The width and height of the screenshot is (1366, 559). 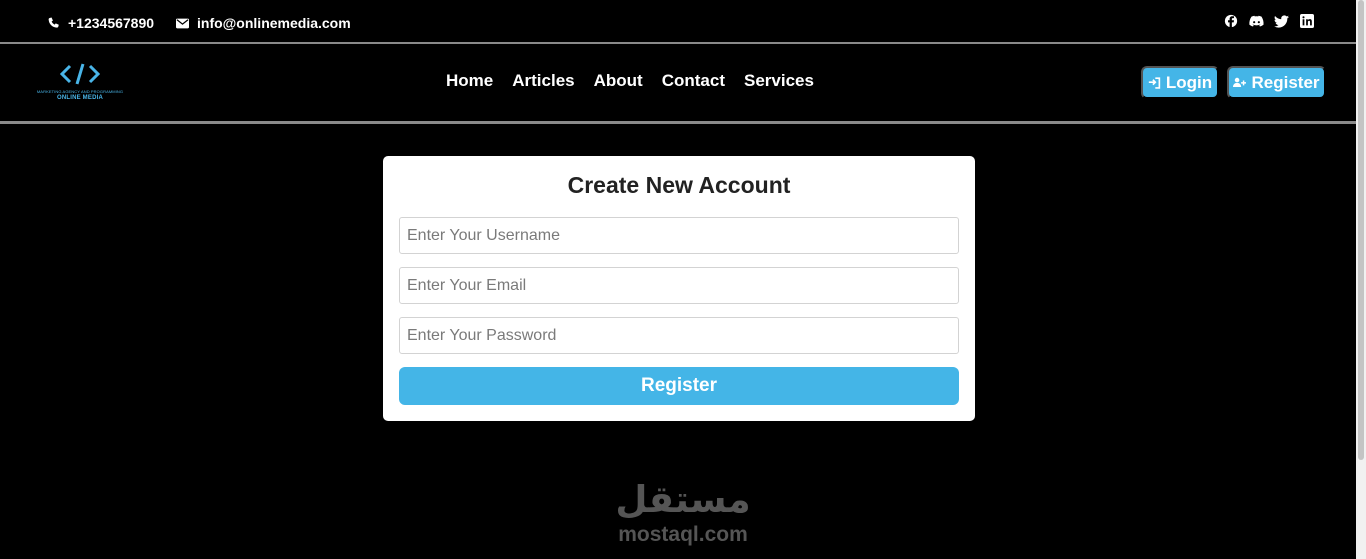 I want to click on phone-number: +1234567890, so click(x=111, y=23).